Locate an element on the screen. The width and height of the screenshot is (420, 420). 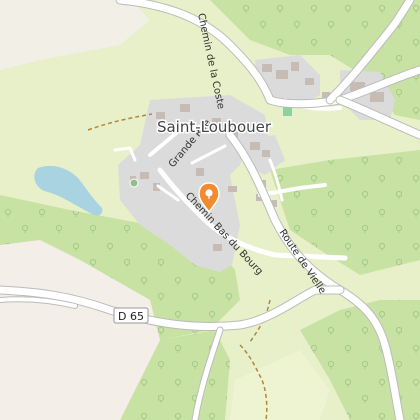
road-shield-d65: D 65 is located at coordinates (131, 315).